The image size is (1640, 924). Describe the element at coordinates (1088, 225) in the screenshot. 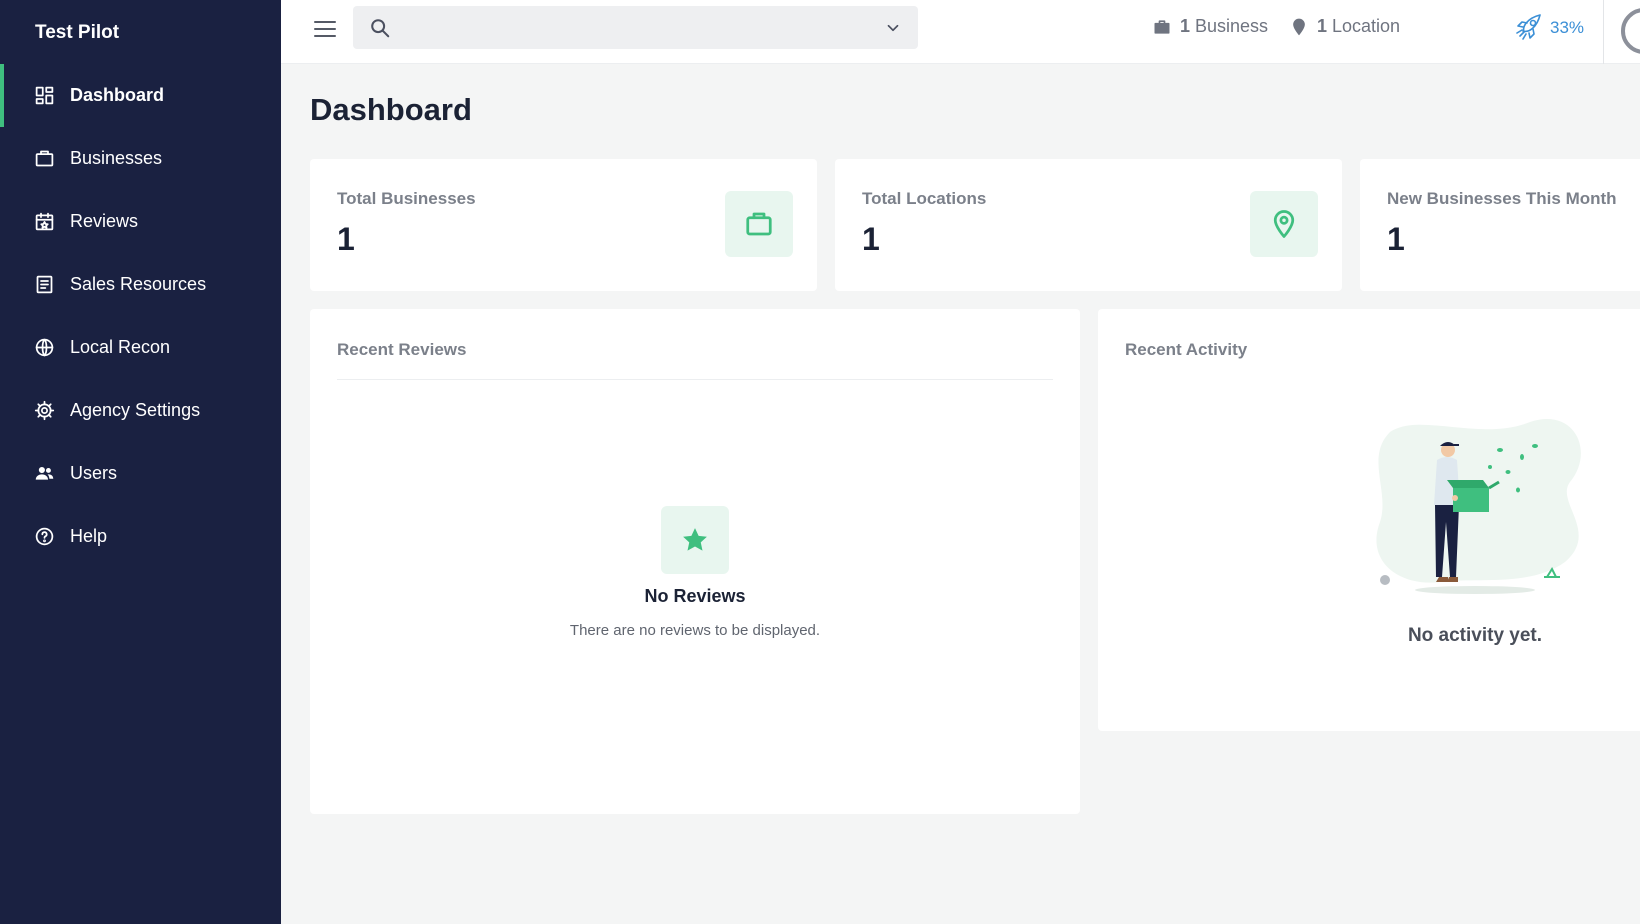

I see `stat-card-total-locations: Total Locations 1` at that location.